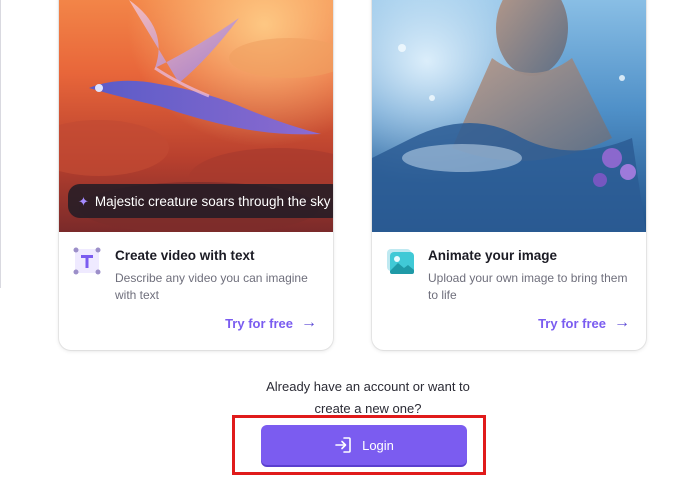  I want to click on image-to-video-icon, so click(400, 261).